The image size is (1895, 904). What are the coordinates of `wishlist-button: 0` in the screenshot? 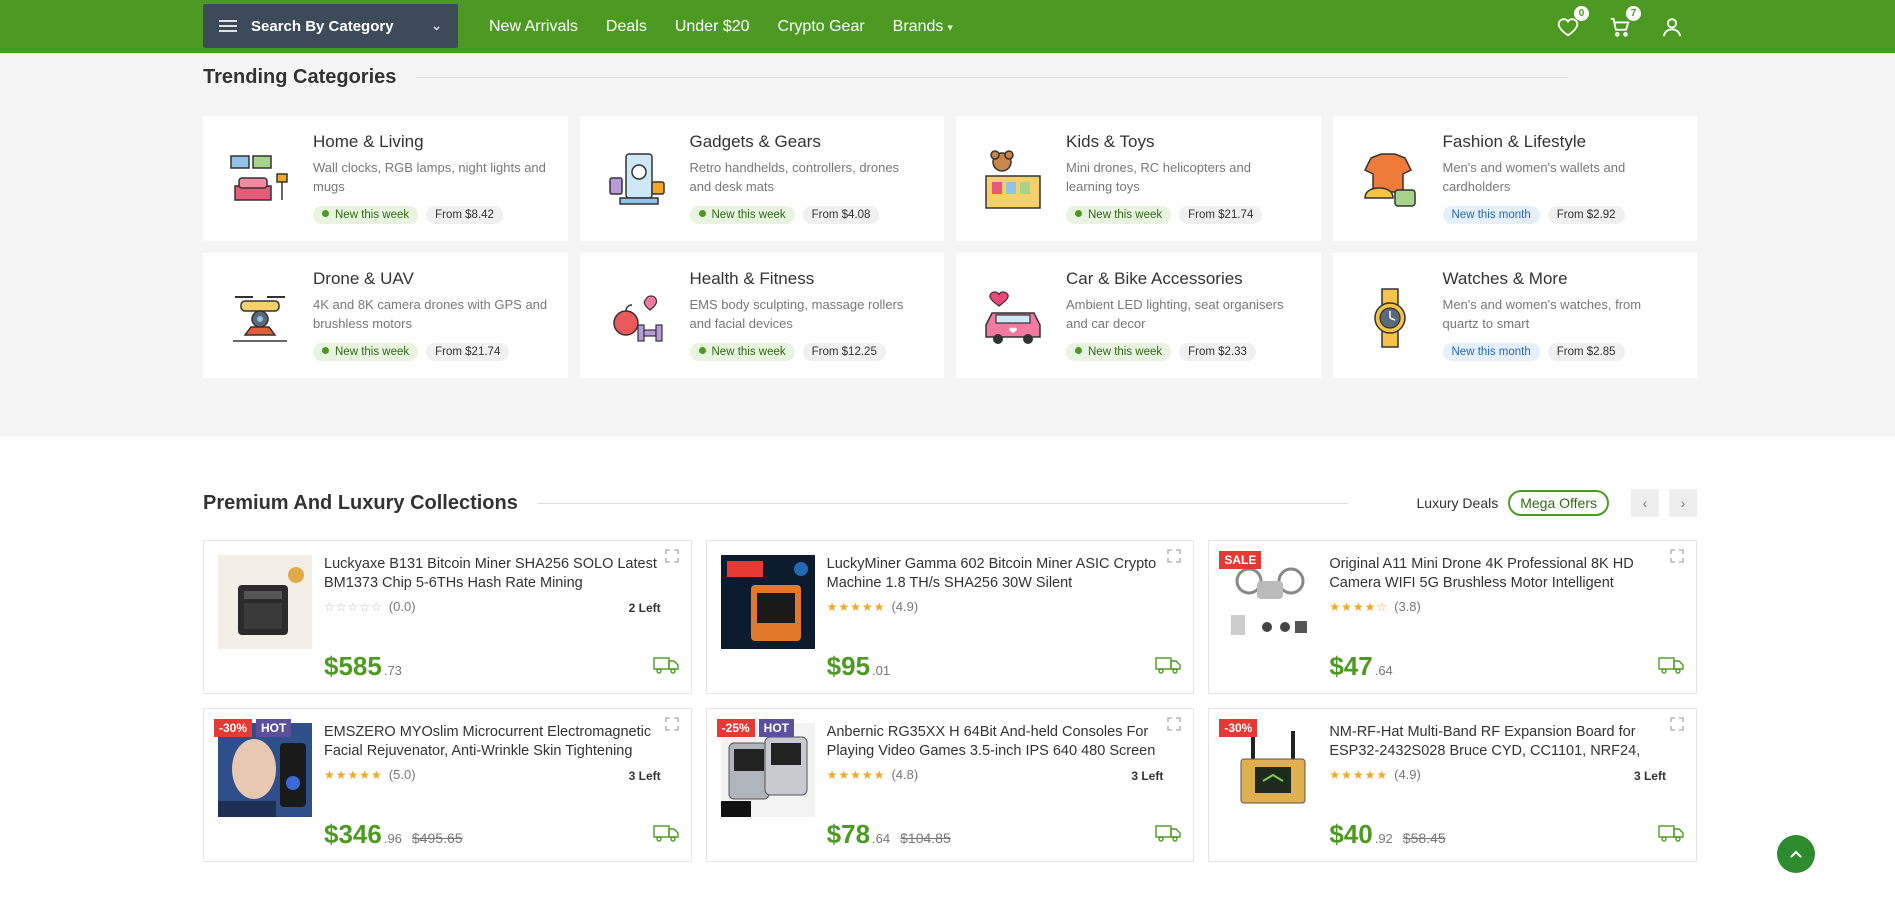 It's located at (1572, 22).